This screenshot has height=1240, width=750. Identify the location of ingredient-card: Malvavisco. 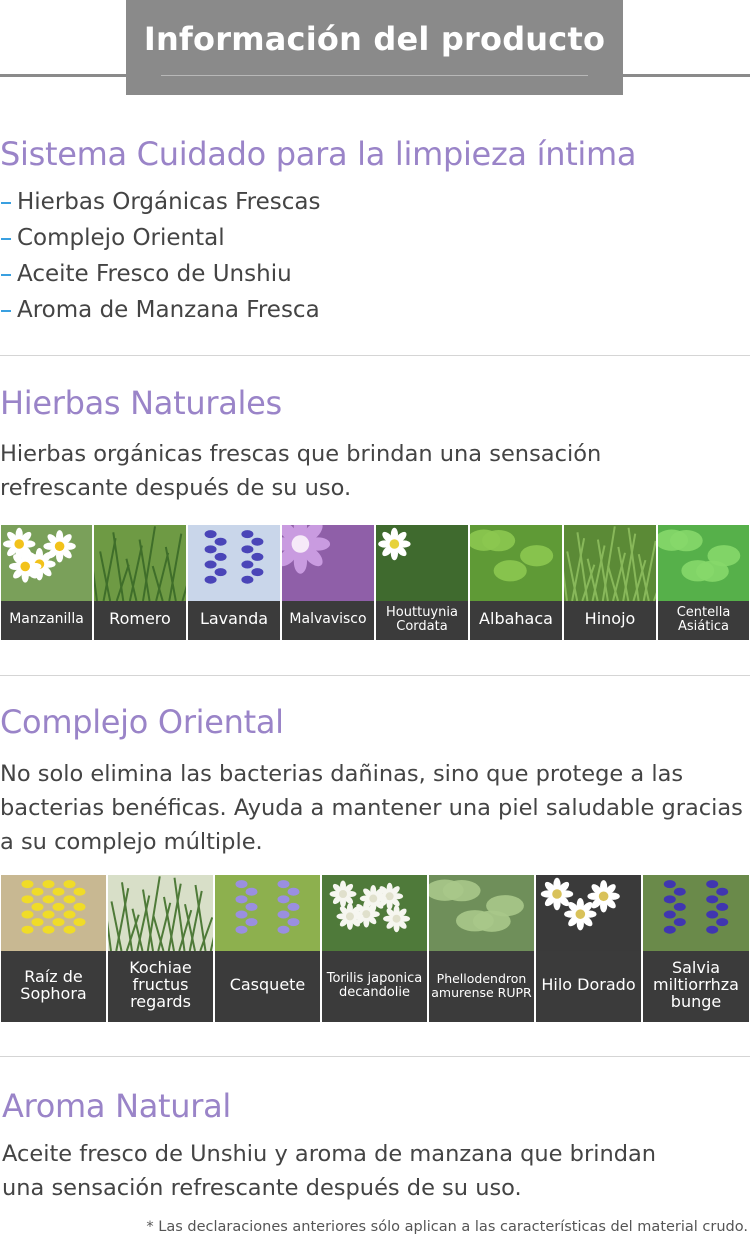
(328, 582).